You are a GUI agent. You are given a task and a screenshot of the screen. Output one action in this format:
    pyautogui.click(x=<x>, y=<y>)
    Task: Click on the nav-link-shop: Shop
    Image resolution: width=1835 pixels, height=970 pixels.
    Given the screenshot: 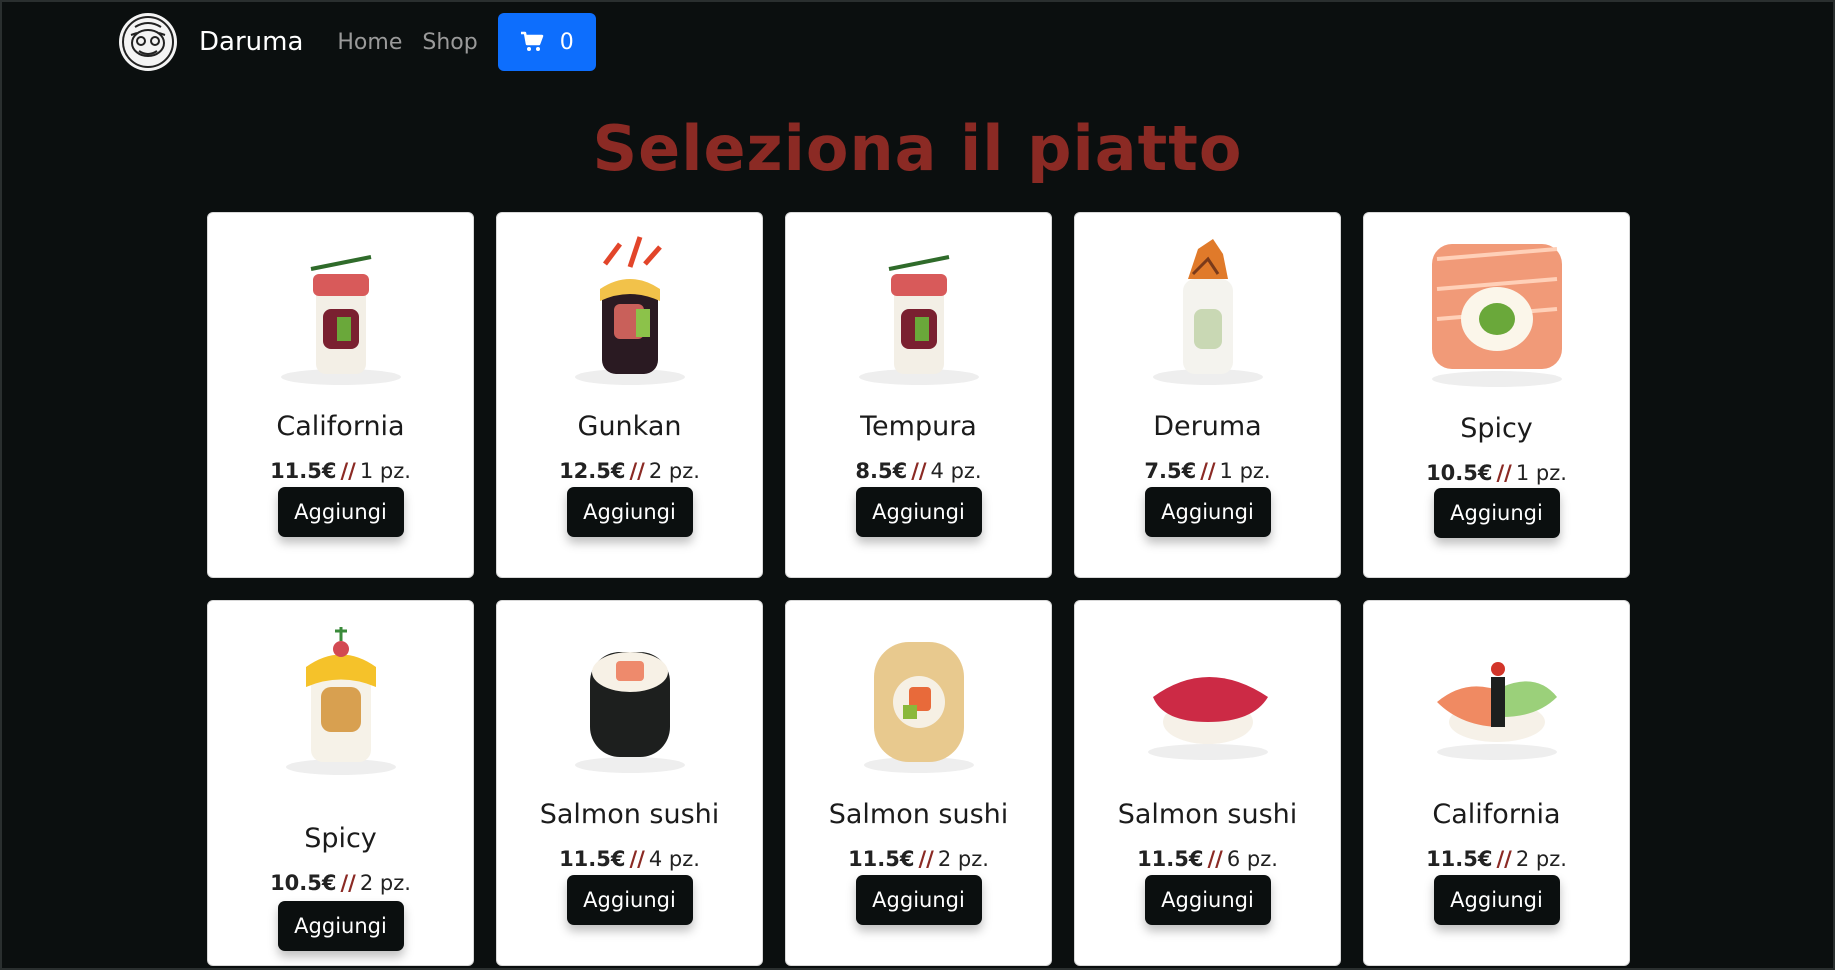 What is the action you would take?
    pyautogui.click(x=449, y=42)
    